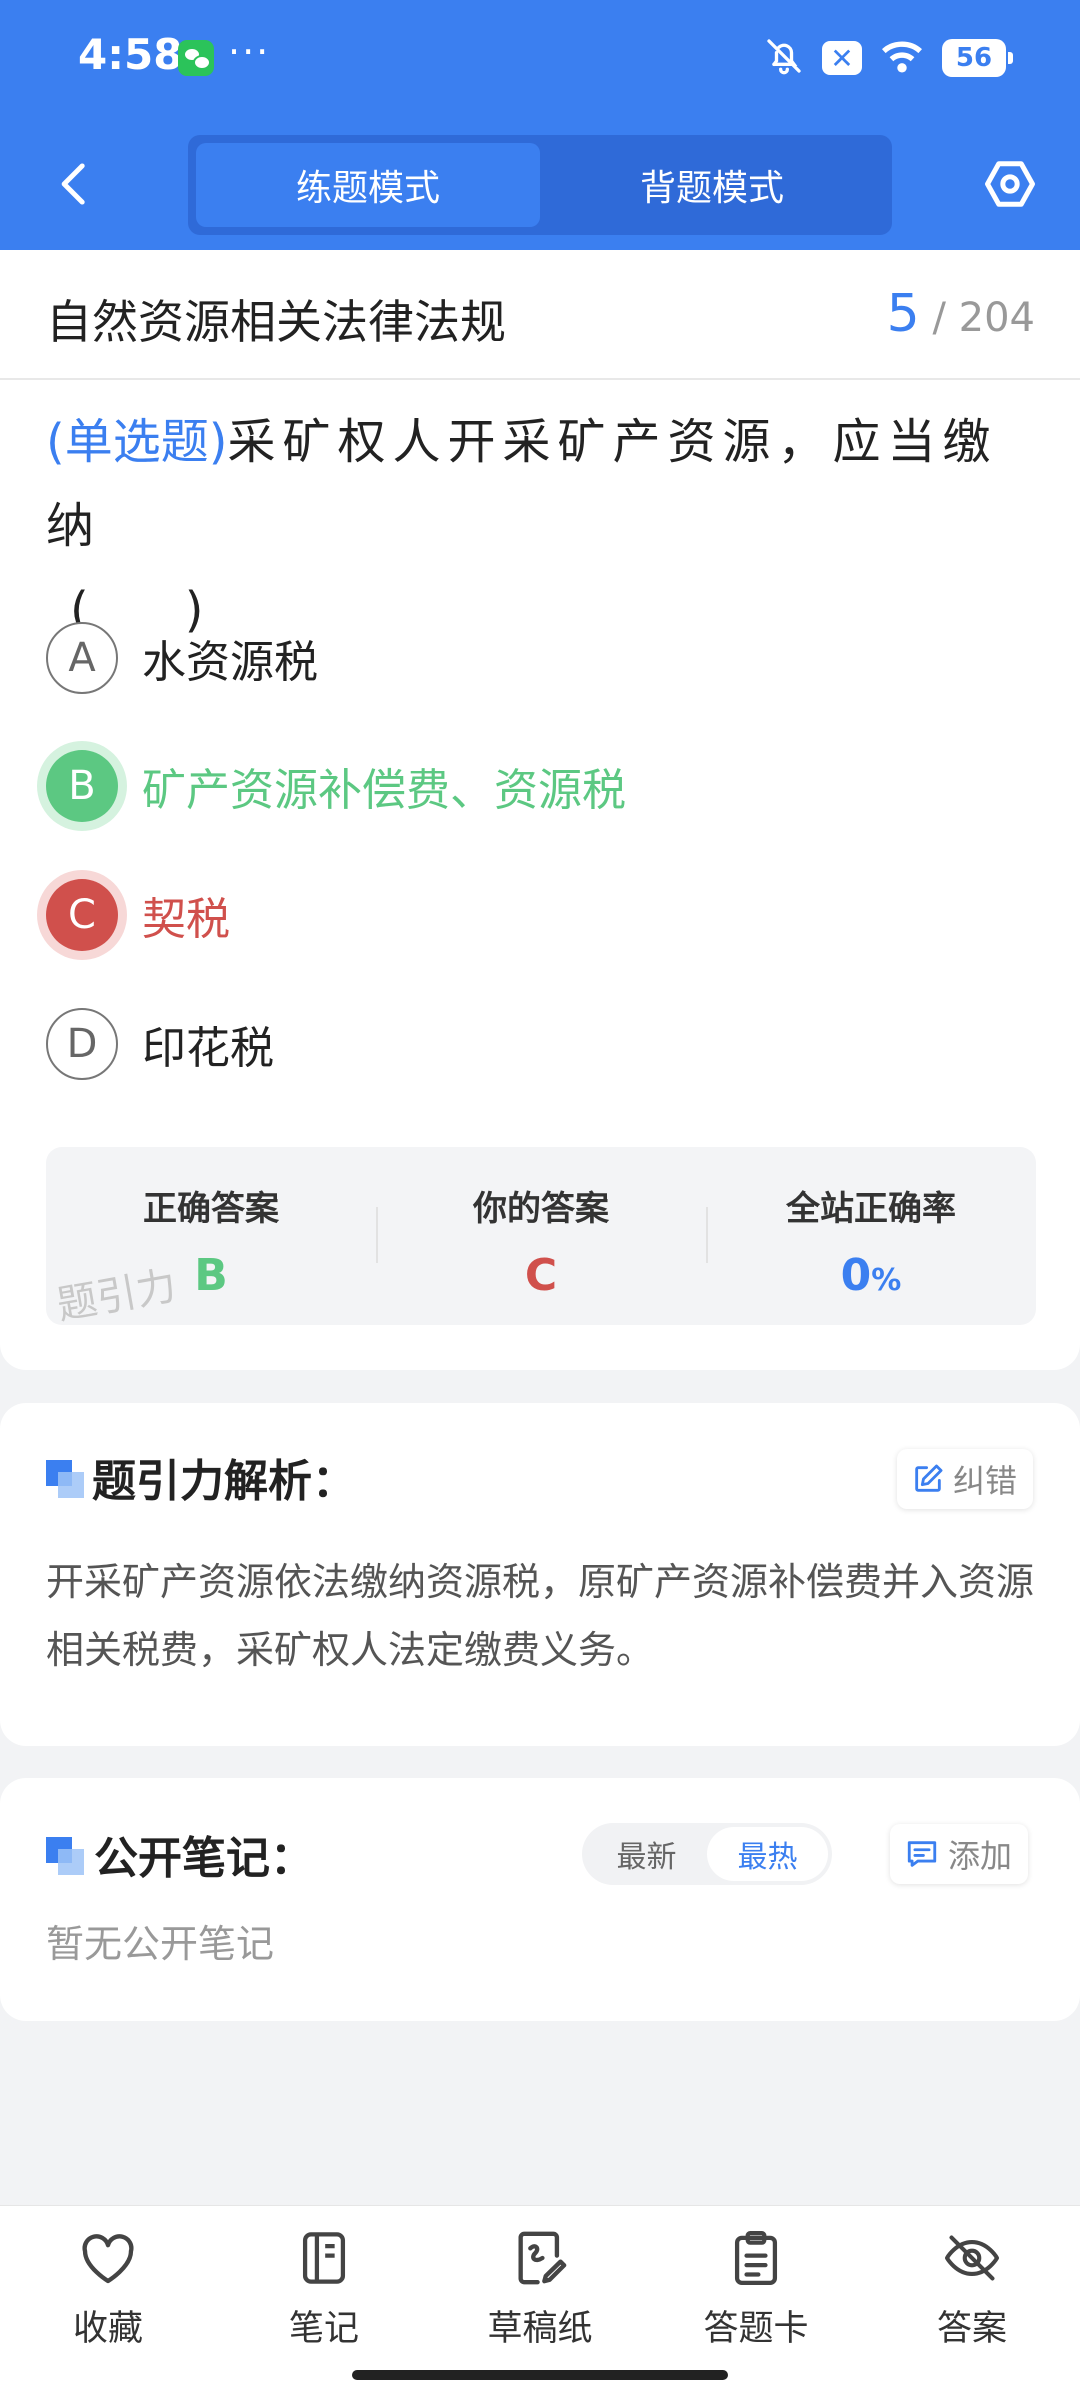  What do you see at coordinates (368, 185) in the screenshot?
I see `tab-practice-mode: 练题模式` at bounding box center [368, 185].